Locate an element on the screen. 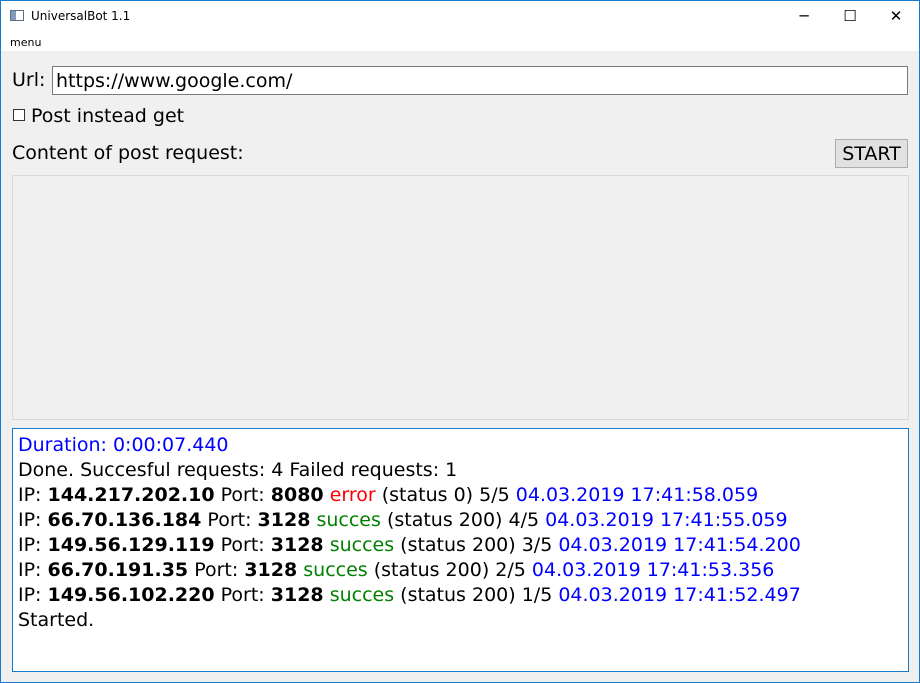  timestamp: 04.03.2019 17:41:58.059 is located at coordinates (637, 495).